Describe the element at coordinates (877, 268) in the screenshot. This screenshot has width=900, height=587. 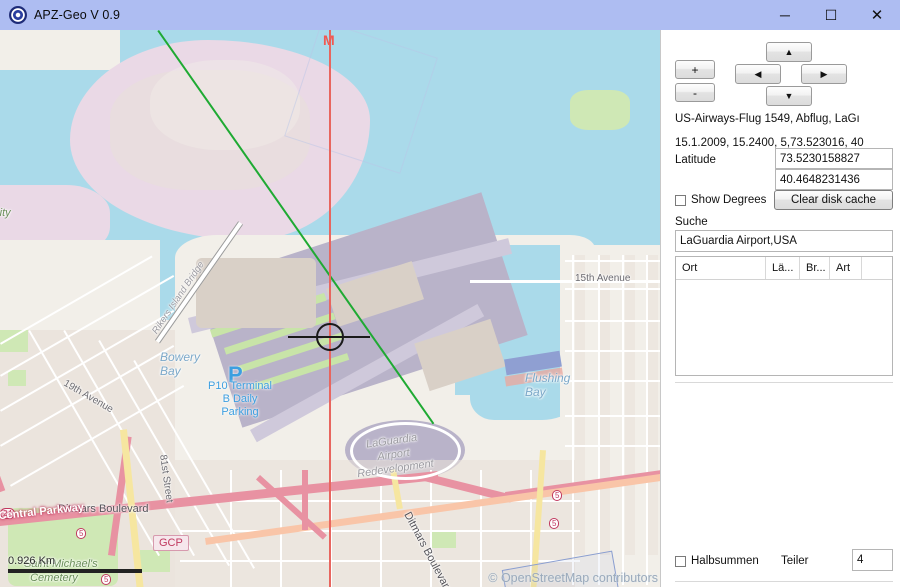
I see `results-col-extra` at that location.